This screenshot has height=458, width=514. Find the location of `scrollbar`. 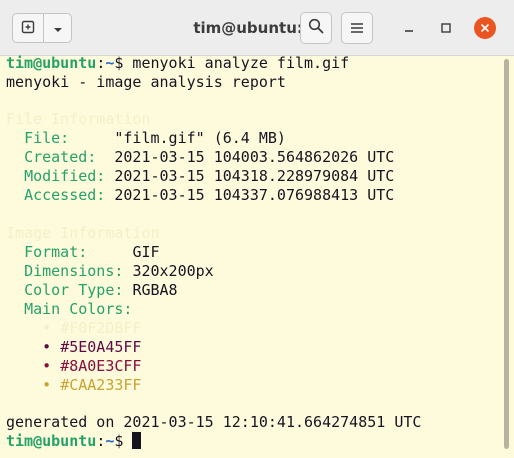

scrollbar is located at coordinates (507, 257).